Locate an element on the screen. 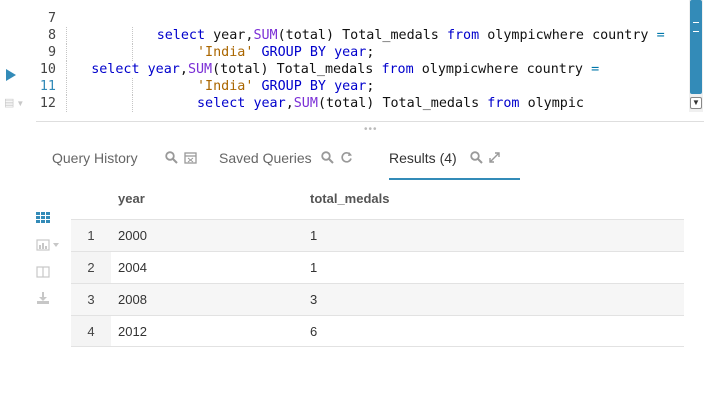  table-row: 4 2012 6 is located at coordinates (377, 331).